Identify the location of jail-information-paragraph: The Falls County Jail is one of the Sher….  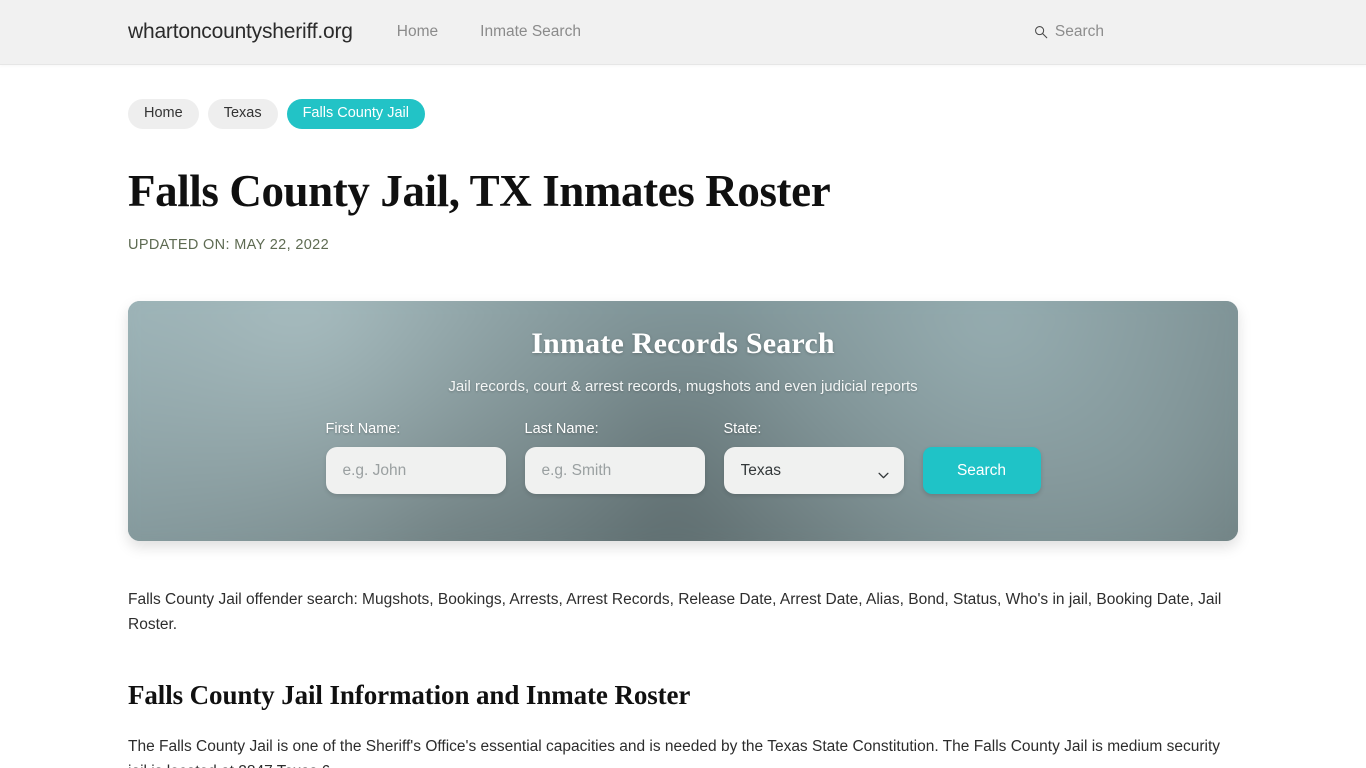
(683, 751).